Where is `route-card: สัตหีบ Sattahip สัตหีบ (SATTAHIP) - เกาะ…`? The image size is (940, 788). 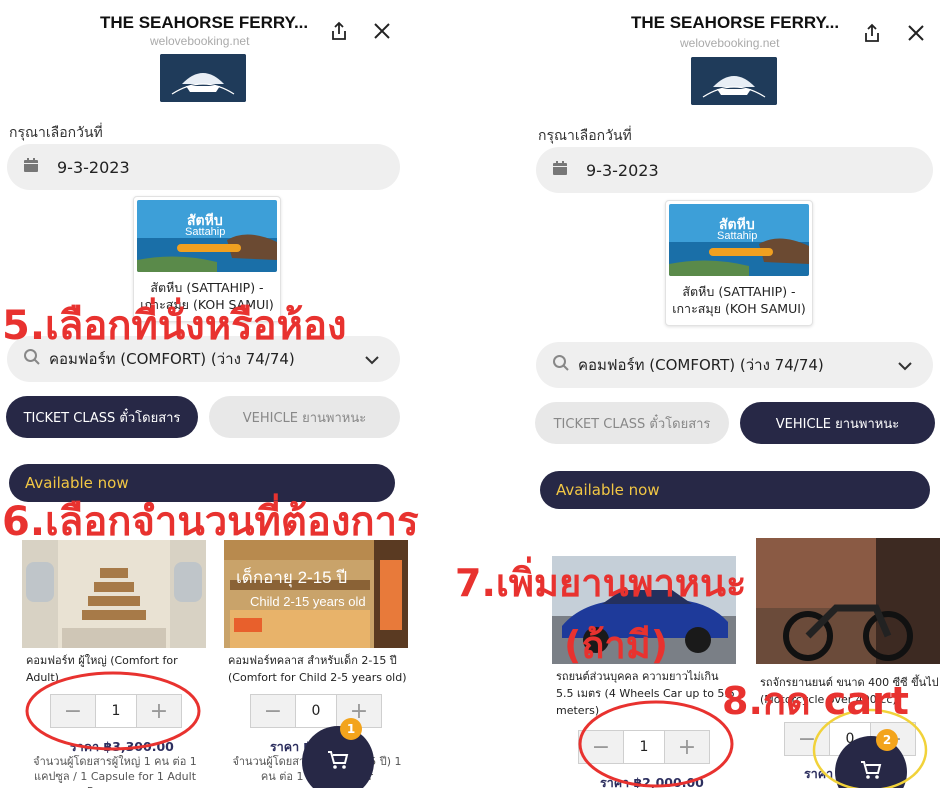 route-card: สัตหีบ Sattahip สัตหีบ (SATTAHIP) - เกาะ… is located at coordinates (739, 263).